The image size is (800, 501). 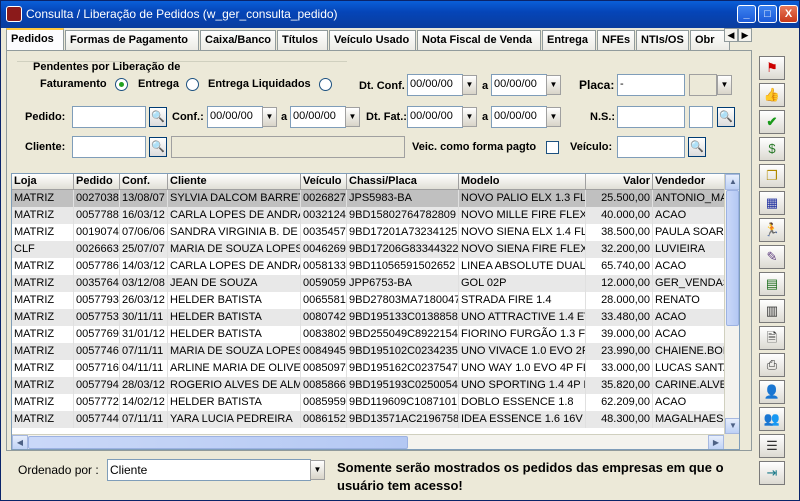 What do you see at coordinates (703, 85) in the screenshot?
I see `placa-uf-select` at bounding box center [703, 85].